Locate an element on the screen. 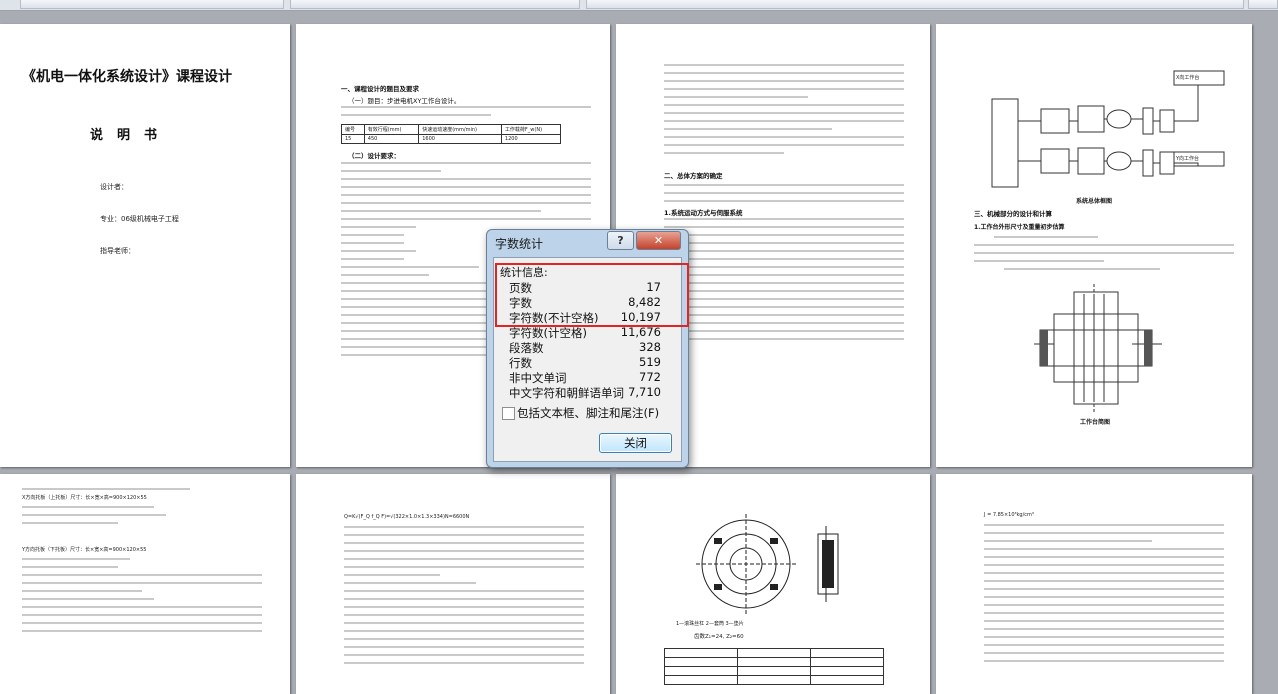 The image size is (1278, 694). page-thumbnail-8: J = 7.85×10³kg/cm³ is located at coordinates (1094, 584).